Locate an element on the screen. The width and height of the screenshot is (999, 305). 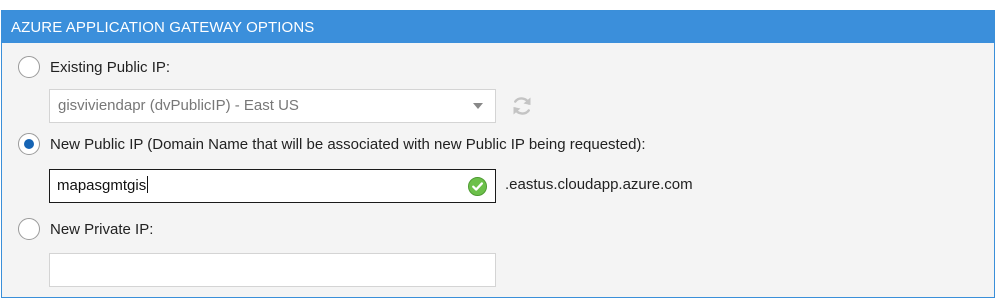
new-private-ip-option: New Private IP: is located at coordinates (85, 229).